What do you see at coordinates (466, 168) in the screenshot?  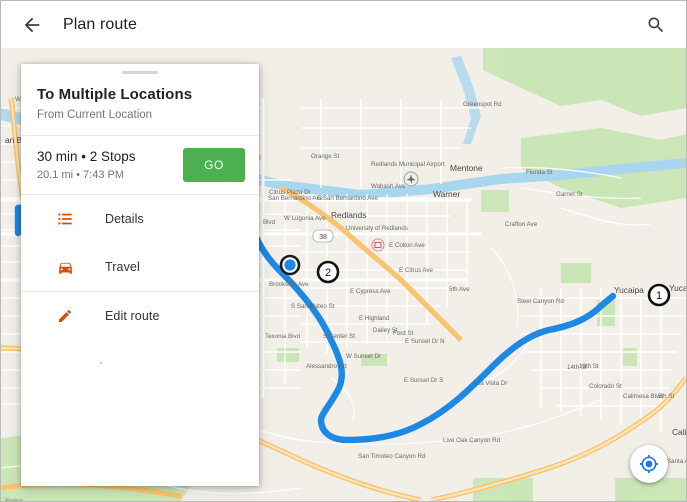 I see `map-label: Mentone` at bounding box center [466, 168].